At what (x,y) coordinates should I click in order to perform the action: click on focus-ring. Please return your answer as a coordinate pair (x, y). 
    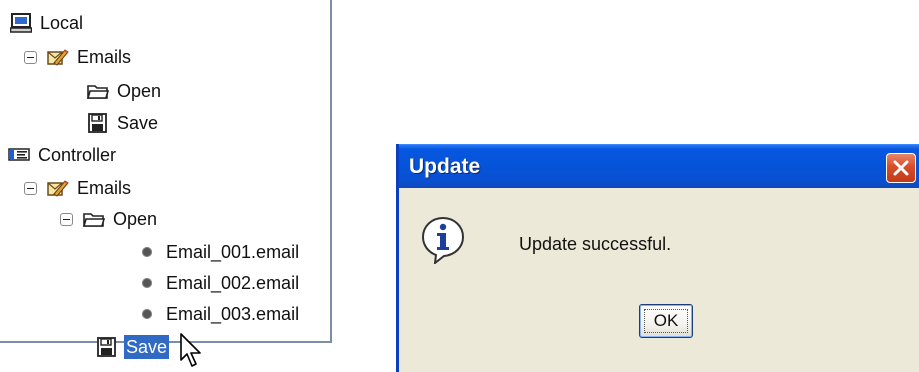
    Looking at the image, I should click on (666, 321).